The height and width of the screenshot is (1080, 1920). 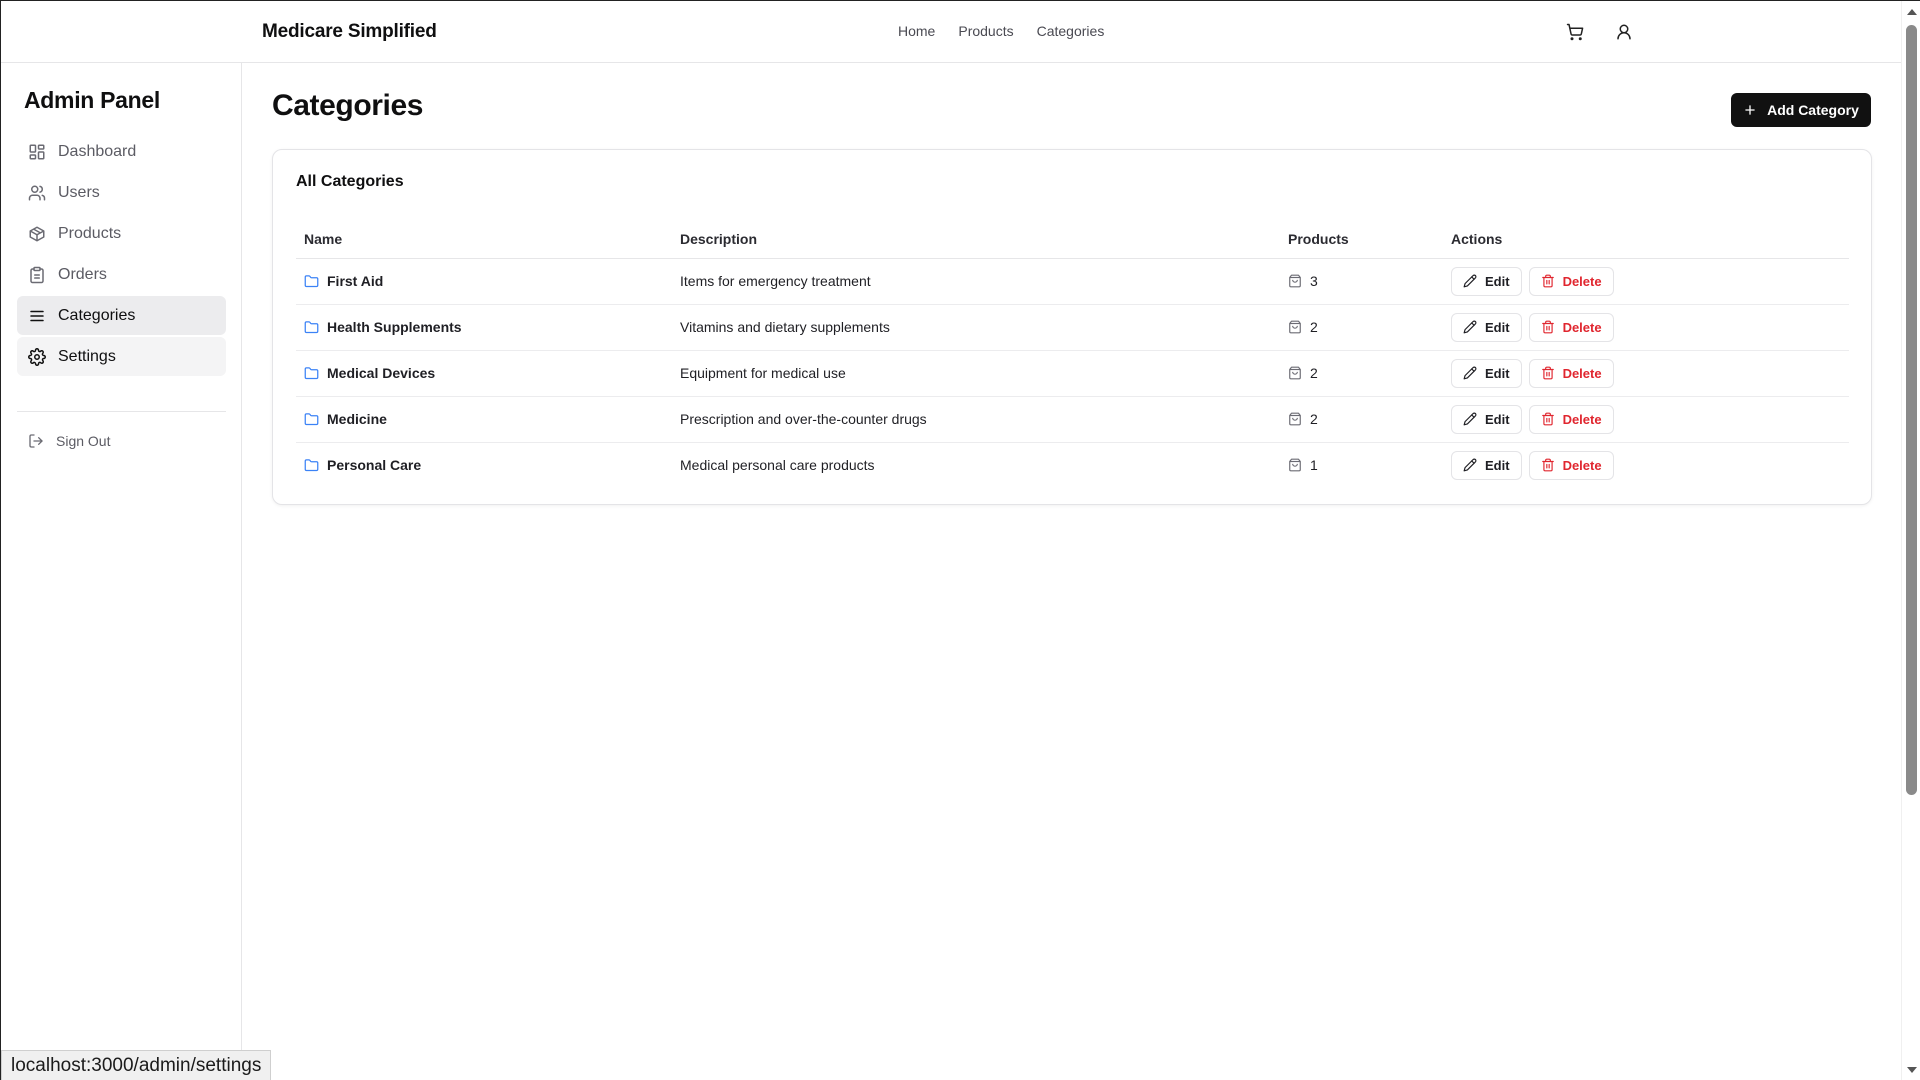 I want to click on sign-out-button: Sign Out, so click(x=69, y=441).